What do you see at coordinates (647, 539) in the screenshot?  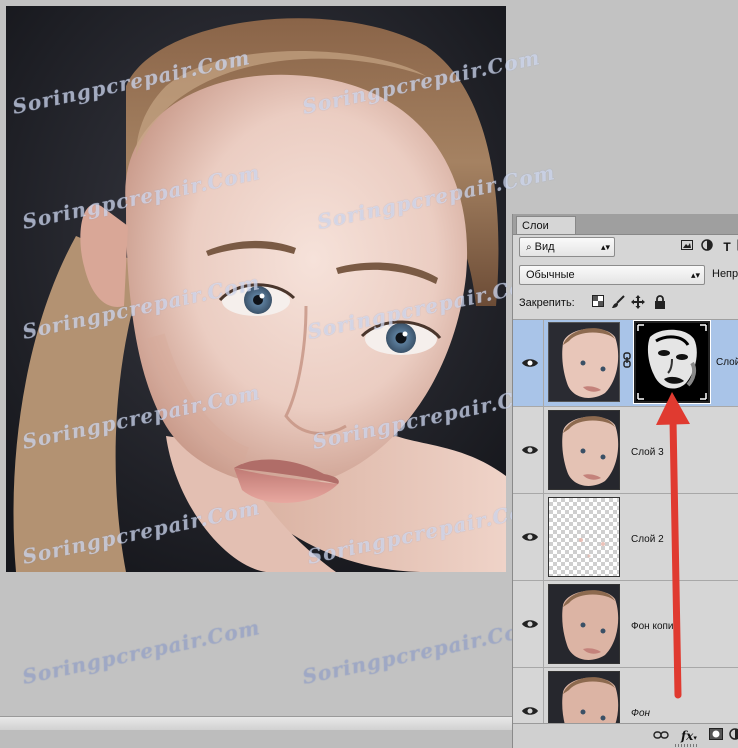 I see `layer-name: Слой 2` at bounding box center [647, 539].